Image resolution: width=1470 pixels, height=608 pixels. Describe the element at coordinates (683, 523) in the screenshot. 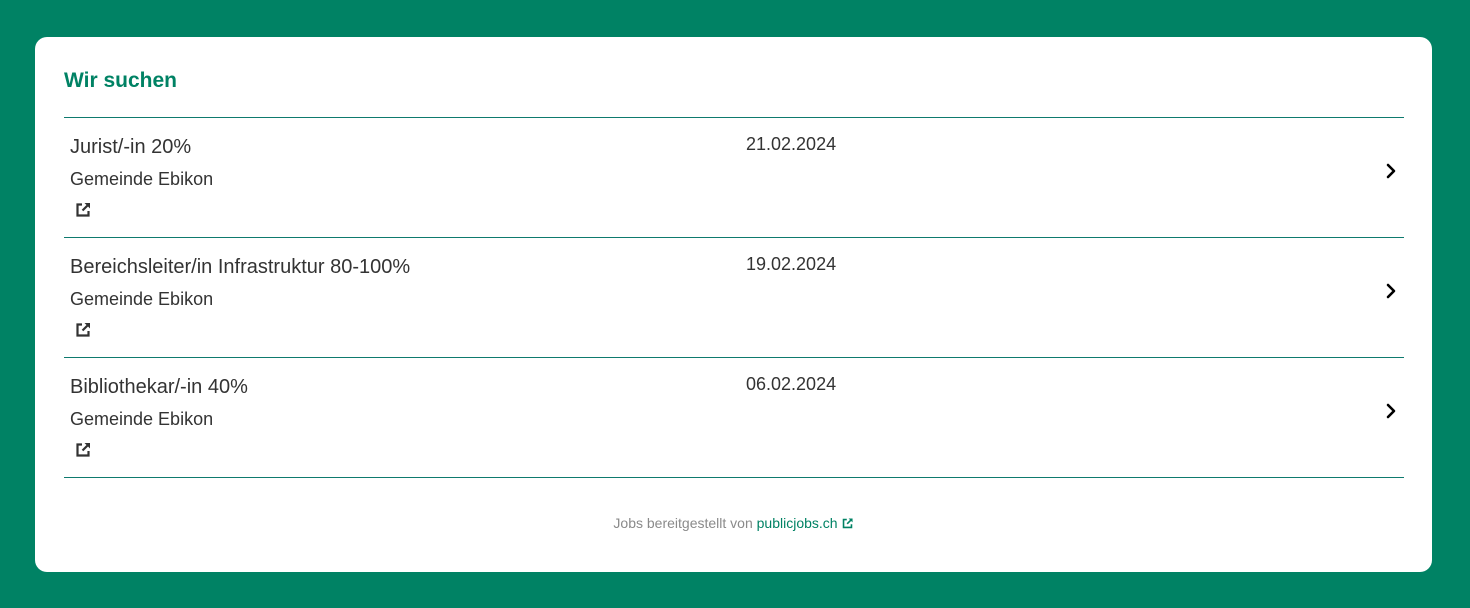

I see `footer-prefix: Jobs bereitgestellt von` at that location.